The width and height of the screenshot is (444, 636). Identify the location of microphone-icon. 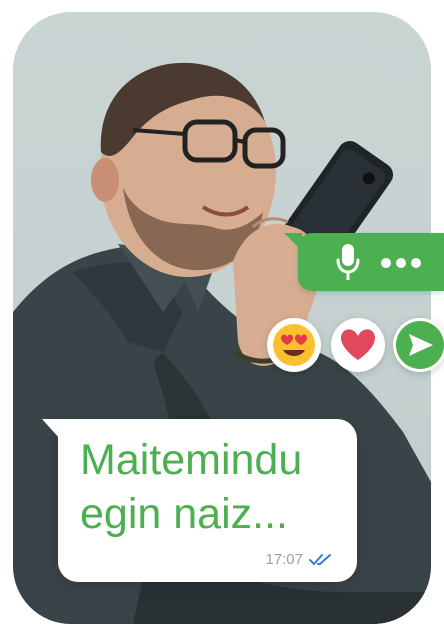
(348, 262).